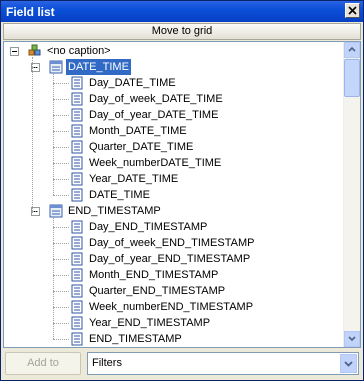 This screenshot has width=364, height=381. I want to click on chevron-down-icon, so click(348, 364).